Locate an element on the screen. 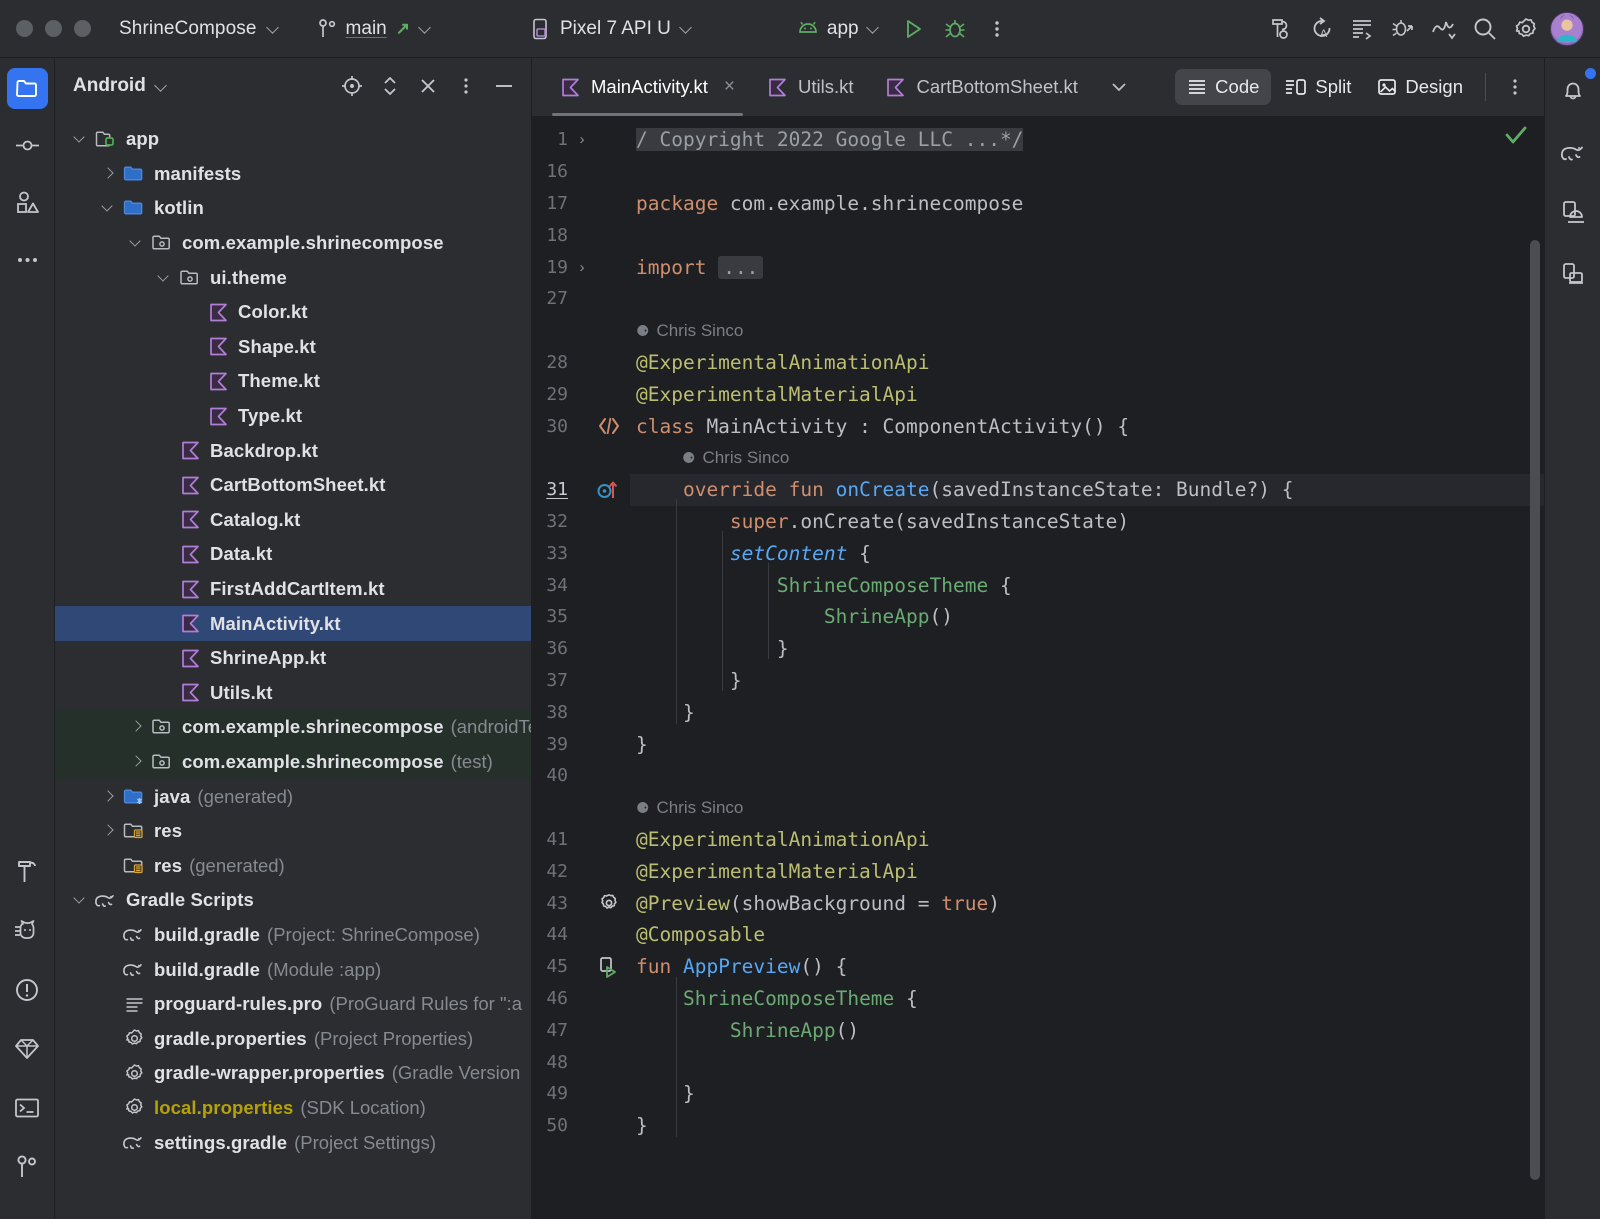 The height and width of the screenshot is (1219, 1600). panel-options-icon is located at coordinates (466, 86).